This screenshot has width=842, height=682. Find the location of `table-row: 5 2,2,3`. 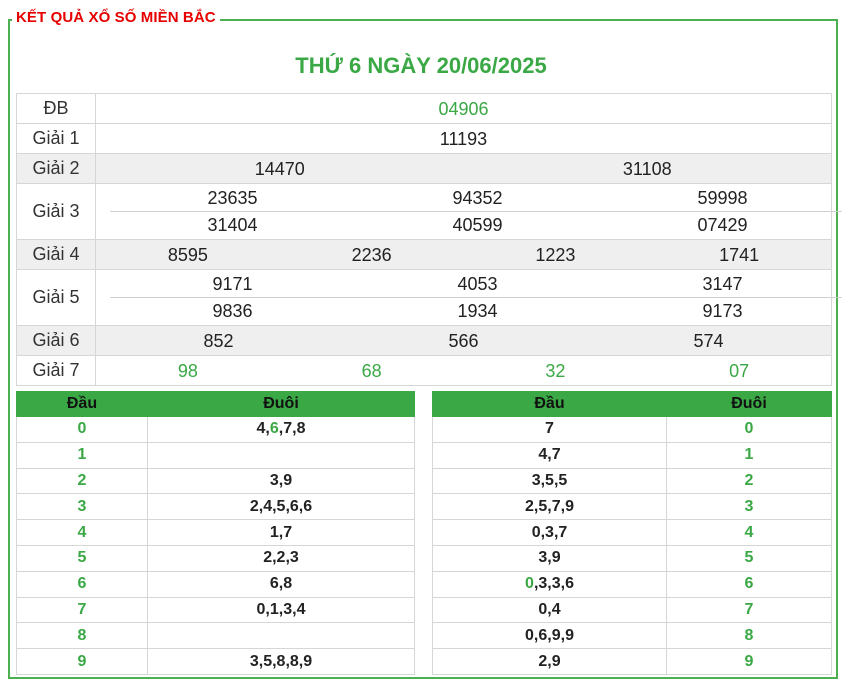

table-row: 5 2,2,3 is located at coordinates (215, 558).